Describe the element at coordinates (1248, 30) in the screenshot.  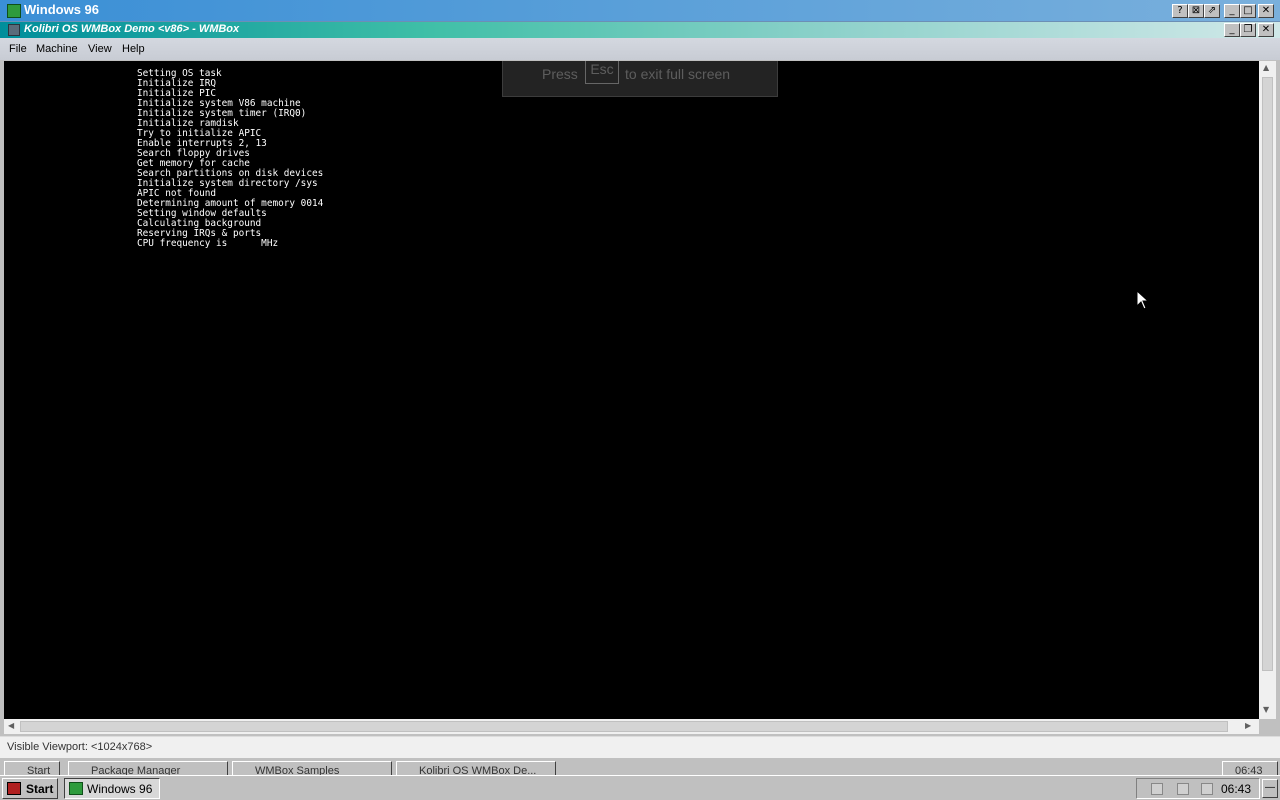
I see `inner-restore-button: ❐` at that location.